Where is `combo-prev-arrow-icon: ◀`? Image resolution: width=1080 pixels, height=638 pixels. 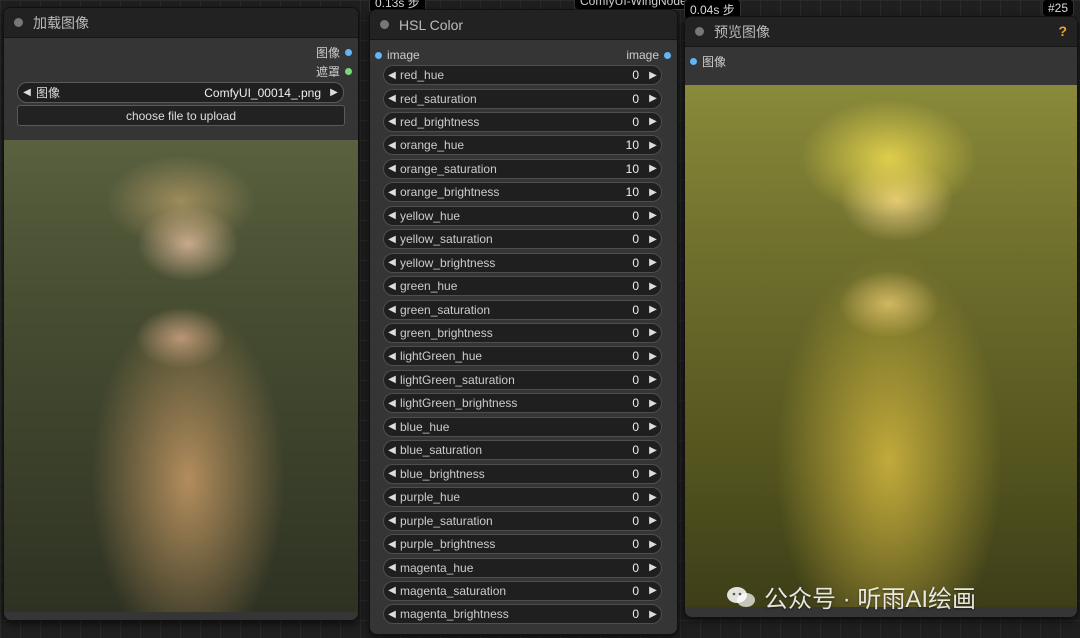 combo-prev-arrow-icon: ◀ is located at coordinates (27, 92).